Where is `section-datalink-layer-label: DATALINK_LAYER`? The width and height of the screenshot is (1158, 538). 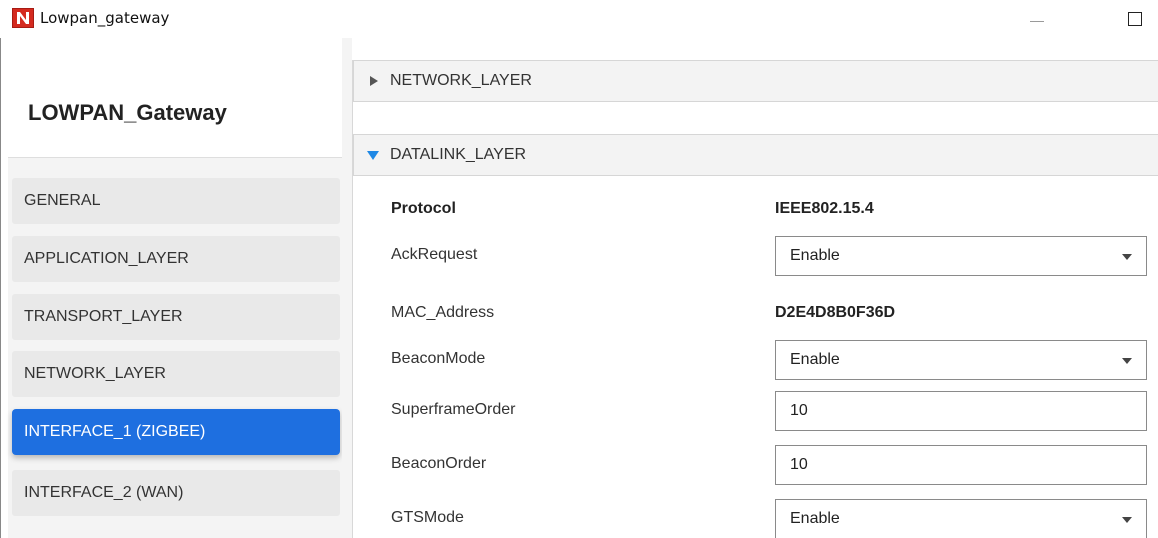
section-datalink-layer-label: DATALINK_LAYER is located at coordinates (458, 154).